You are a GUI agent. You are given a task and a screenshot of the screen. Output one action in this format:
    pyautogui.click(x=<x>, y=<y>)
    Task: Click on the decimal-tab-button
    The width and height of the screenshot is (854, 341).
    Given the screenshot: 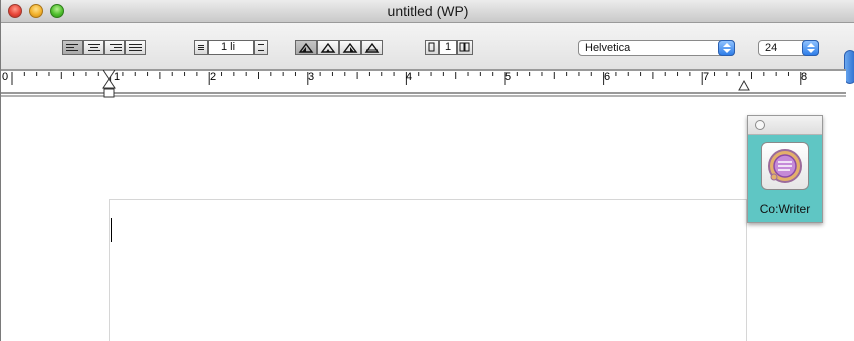 What is the action you would take?
    pyautogui.click(x=372, y=47)
    